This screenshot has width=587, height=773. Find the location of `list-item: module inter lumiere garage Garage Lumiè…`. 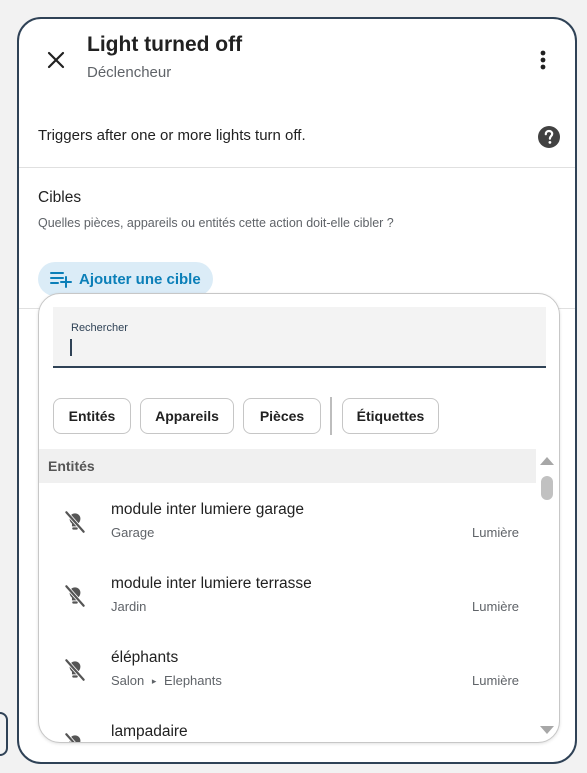

list-item: module inter lumiere garage Garage Lumiè… is located at coordinates (287, 520).